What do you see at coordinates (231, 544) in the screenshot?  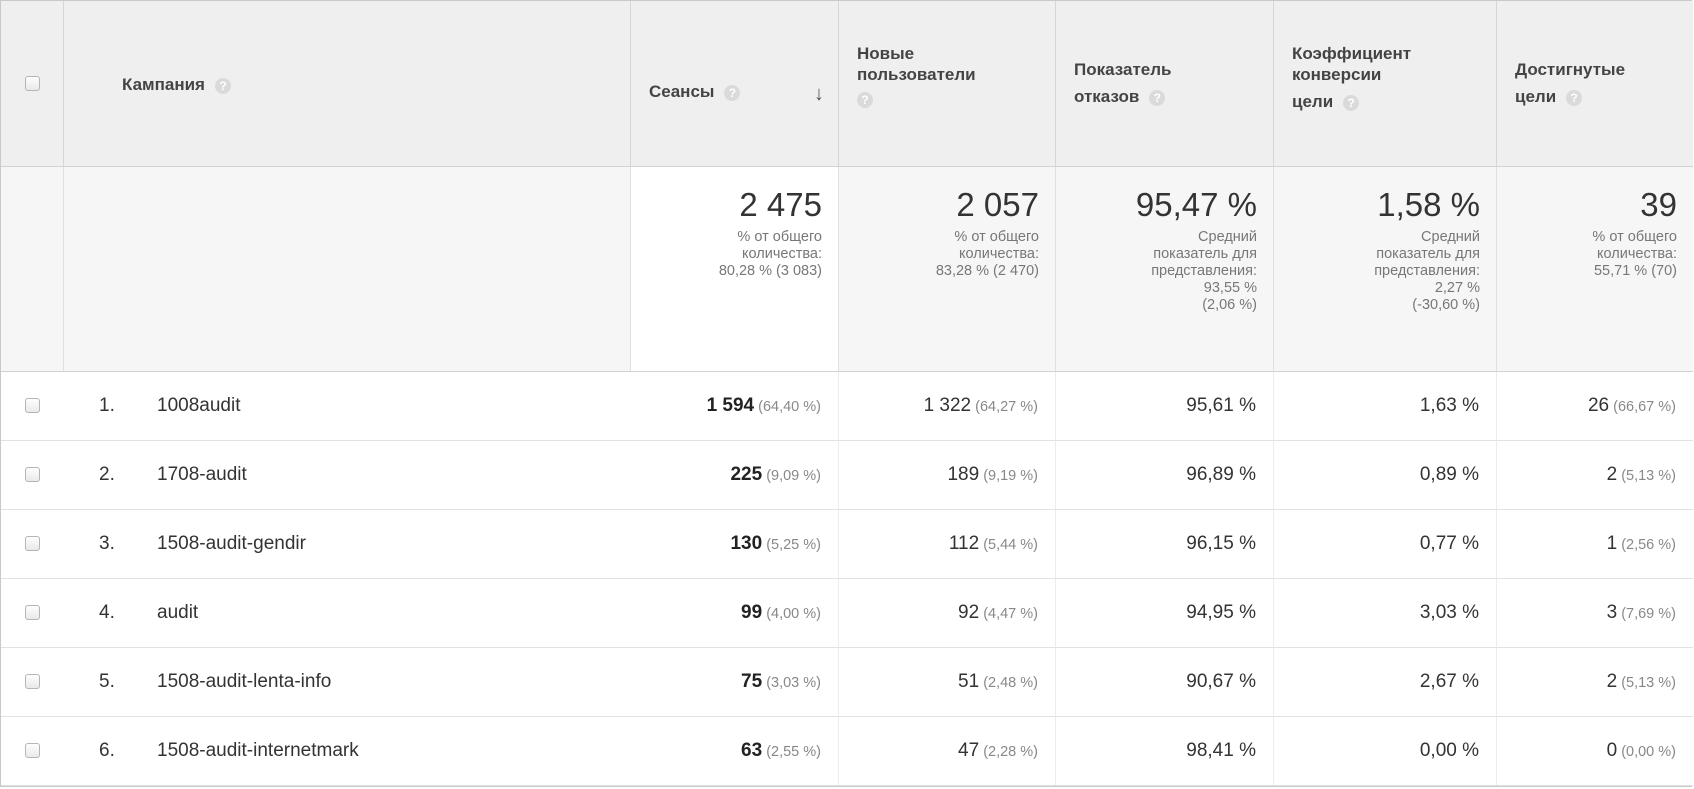 I see `campaign-link: 1508-audit-gendir` at bounding box center [231, 544].